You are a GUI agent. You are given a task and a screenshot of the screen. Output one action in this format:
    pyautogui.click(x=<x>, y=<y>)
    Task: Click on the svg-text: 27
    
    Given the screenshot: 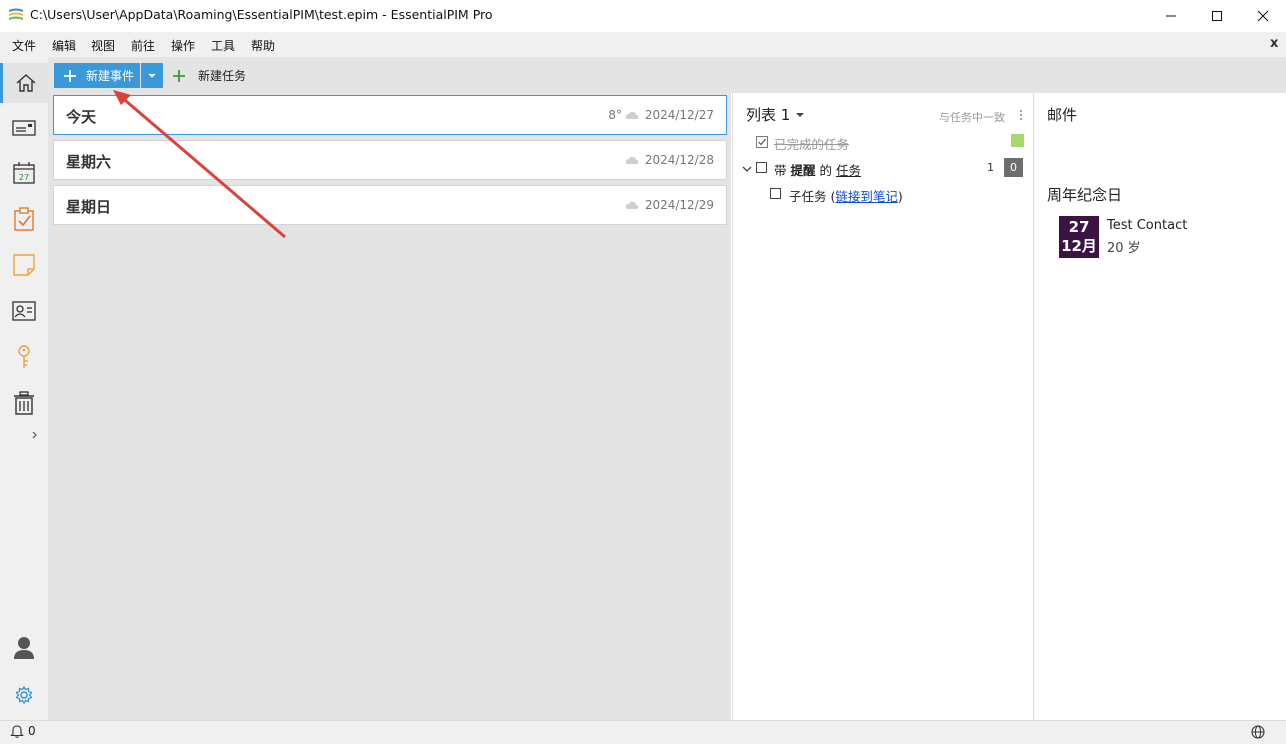 What is the action you would take?
    pyautogui.click(x=24, y=177)
    